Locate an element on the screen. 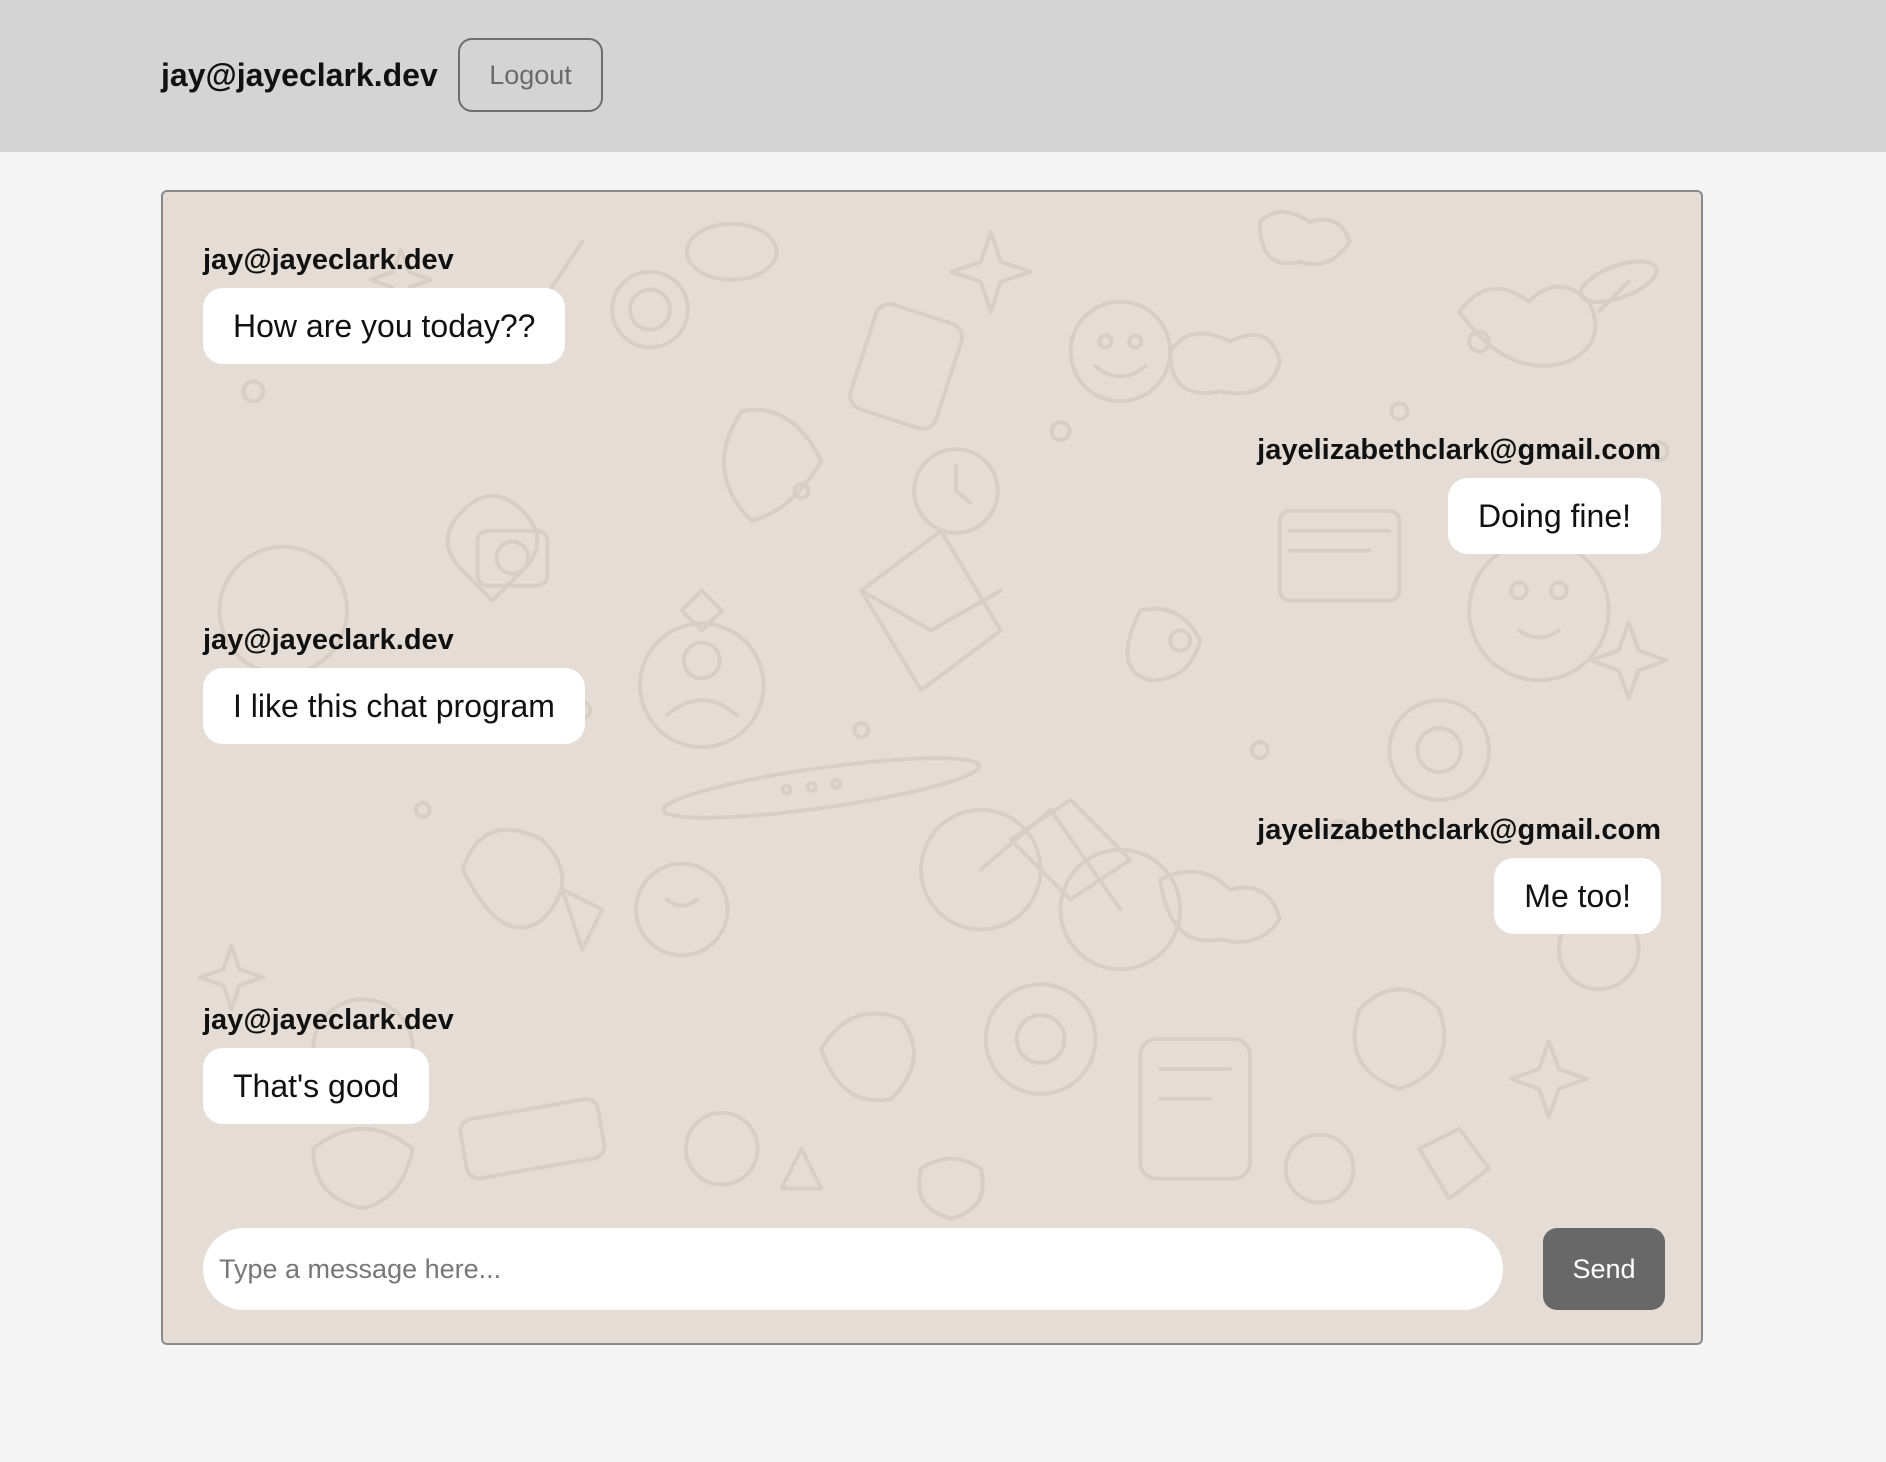 This screenshot has height=1462, width=1886. message-item: jayelizabethclark@gmail.com Me too! is located at coordinates (1459, 873).